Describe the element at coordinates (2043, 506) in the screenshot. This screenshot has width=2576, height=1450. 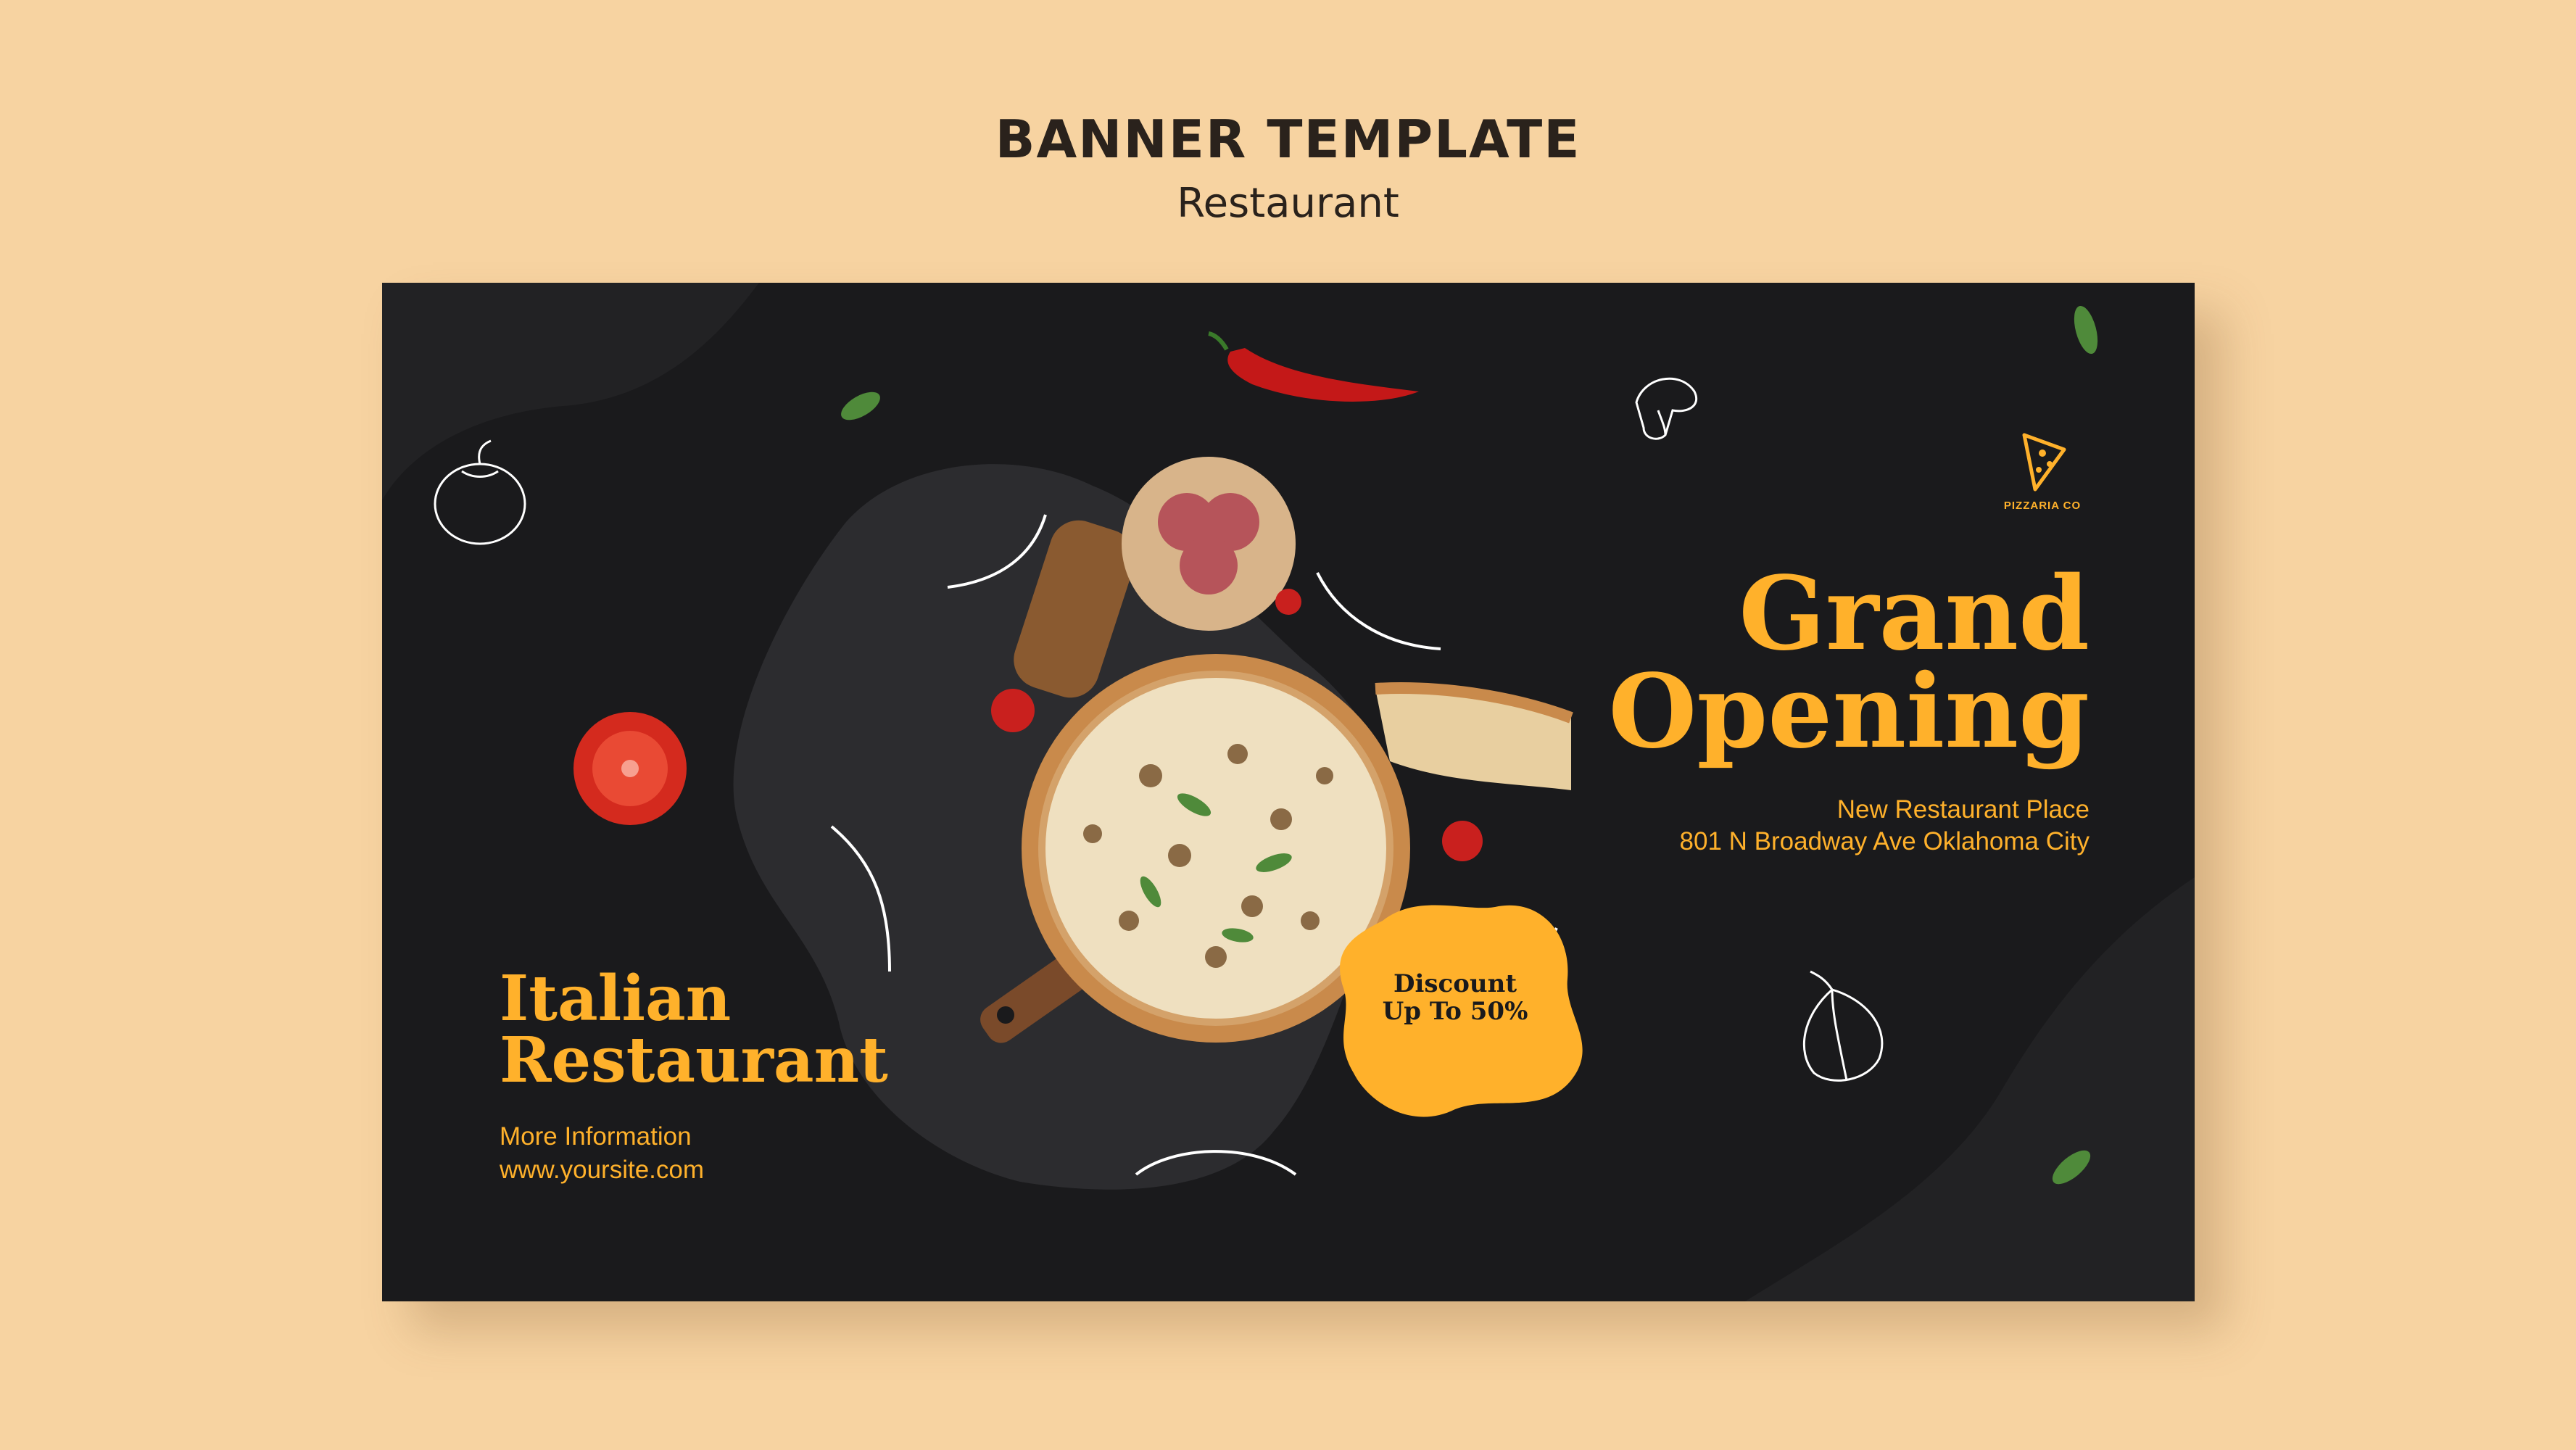
I see `logo-text: PIZZARIA CO` at that location.